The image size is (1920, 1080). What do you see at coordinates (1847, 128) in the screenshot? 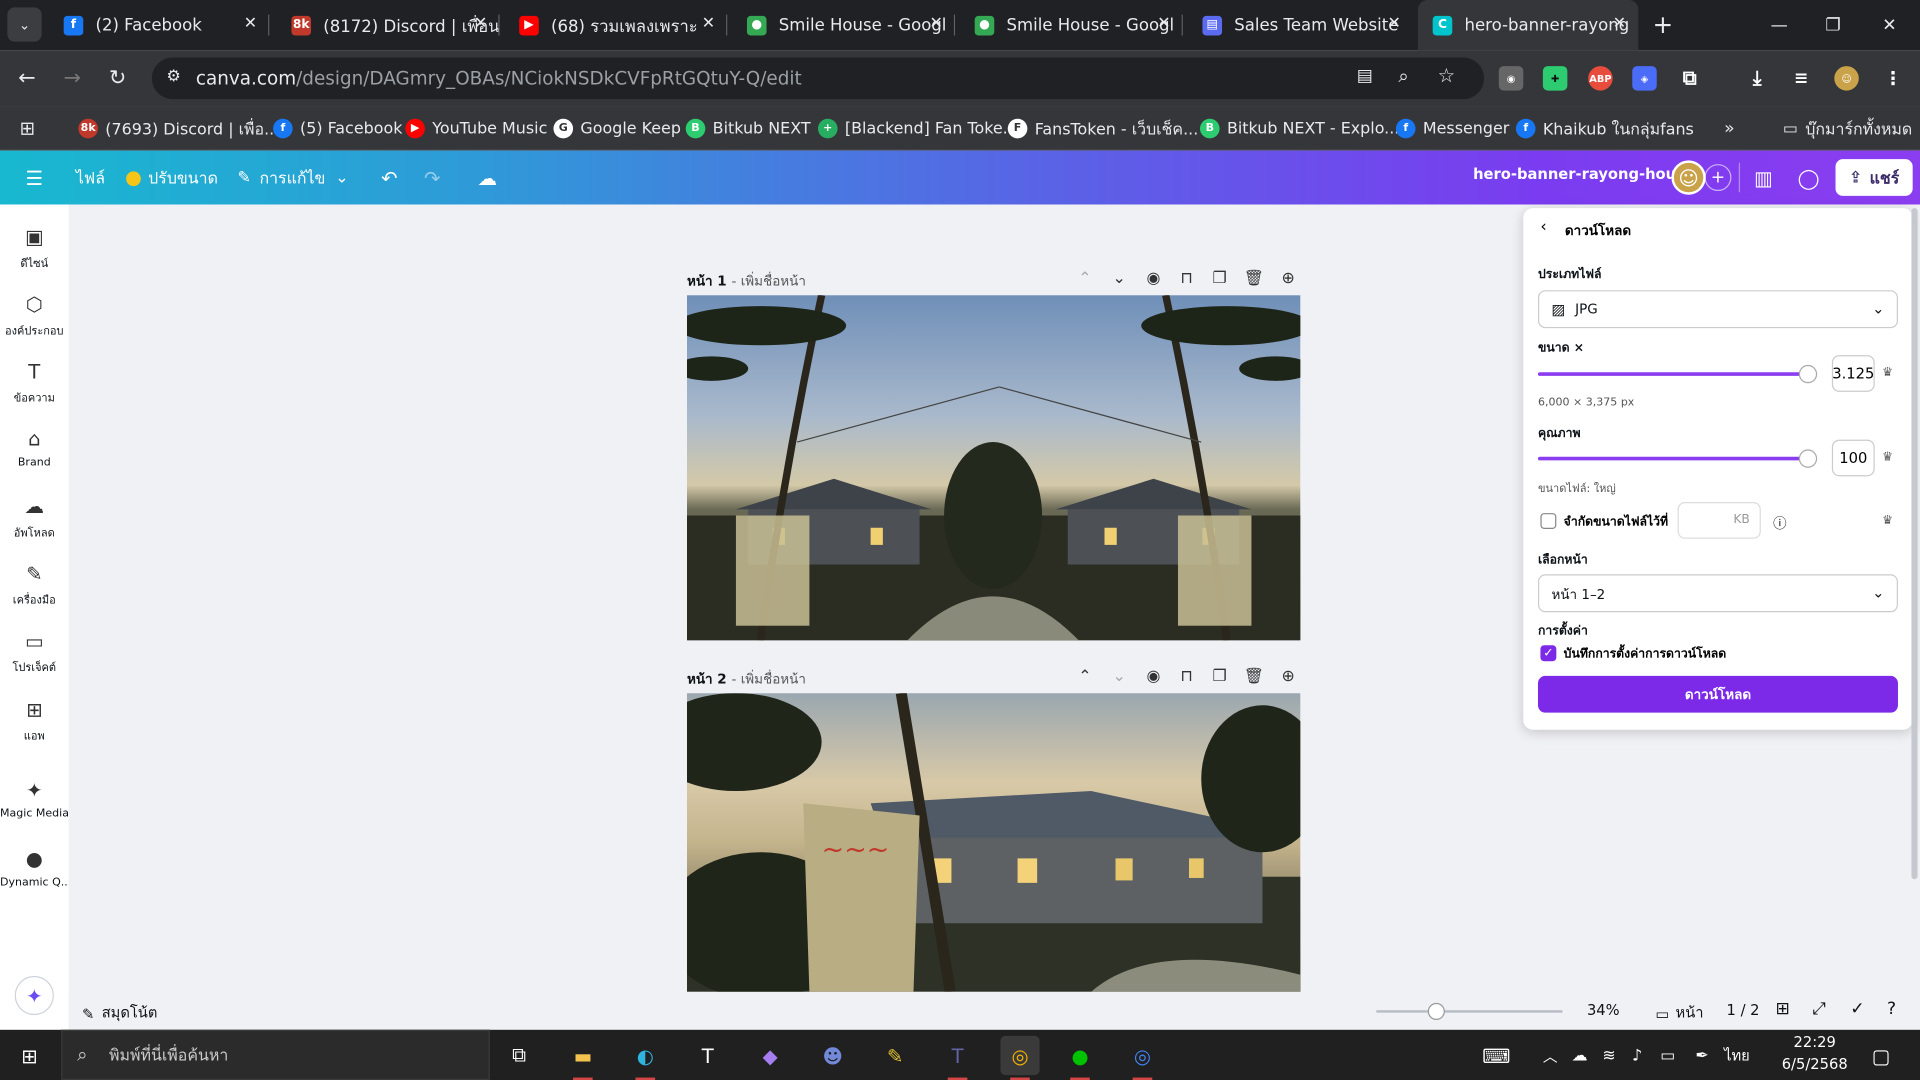
I see `all-bookmarks-folder: ▭ บุ๊กมาร์กทั้งหมด` at bounding box center [1847, 128].